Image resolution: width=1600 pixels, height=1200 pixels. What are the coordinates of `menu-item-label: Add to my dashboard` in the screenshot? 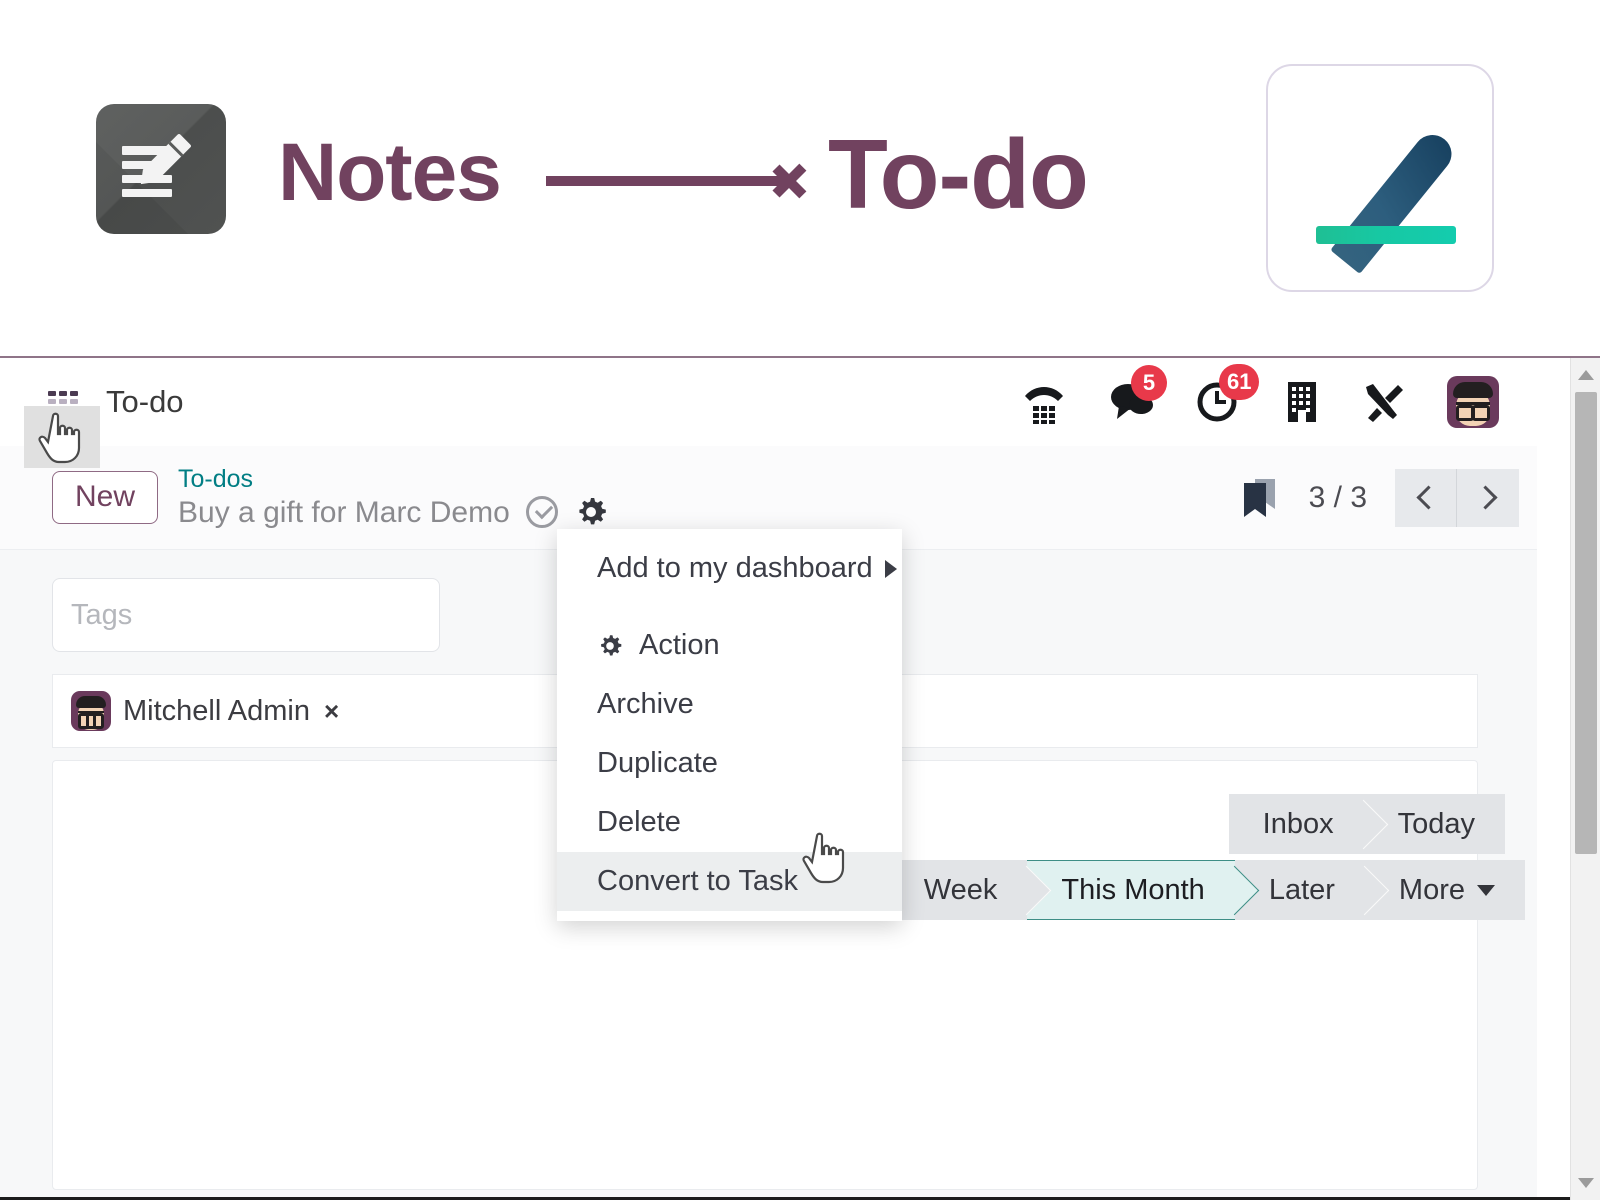 It's located at (735, 568).